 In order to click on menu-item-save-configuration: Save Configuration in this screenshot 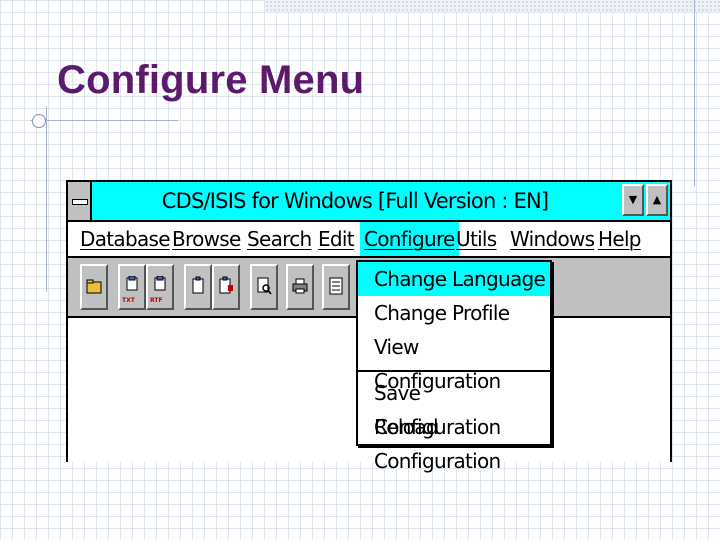, I will do `click(454, 407)`.